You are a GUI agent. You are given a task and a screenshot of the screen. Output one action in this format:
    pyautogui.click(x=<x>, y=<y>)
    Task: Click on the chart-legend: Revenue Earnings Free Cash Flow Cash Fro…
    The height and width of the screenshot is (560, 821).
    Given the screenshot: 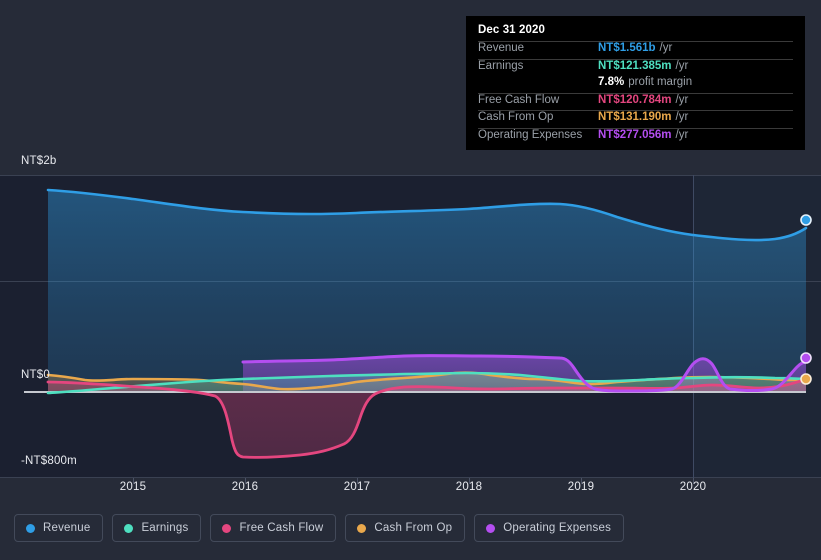 What is the action you would take?
    pyautogui.click(x=319, y=528)
    